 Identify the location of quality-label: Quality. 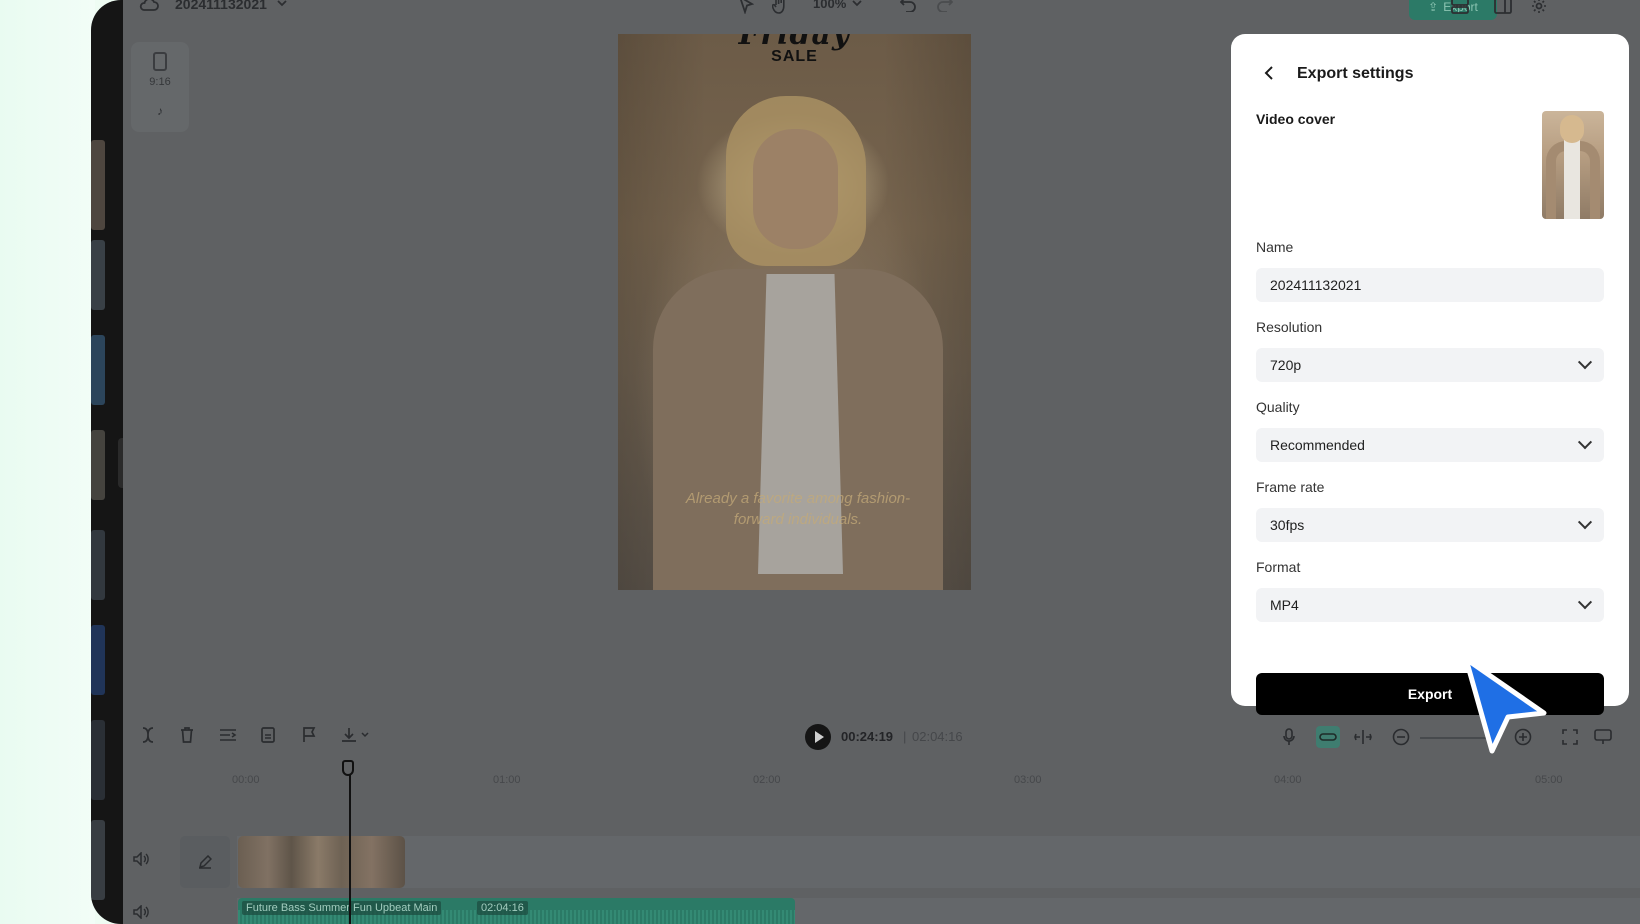
(1278, 407).